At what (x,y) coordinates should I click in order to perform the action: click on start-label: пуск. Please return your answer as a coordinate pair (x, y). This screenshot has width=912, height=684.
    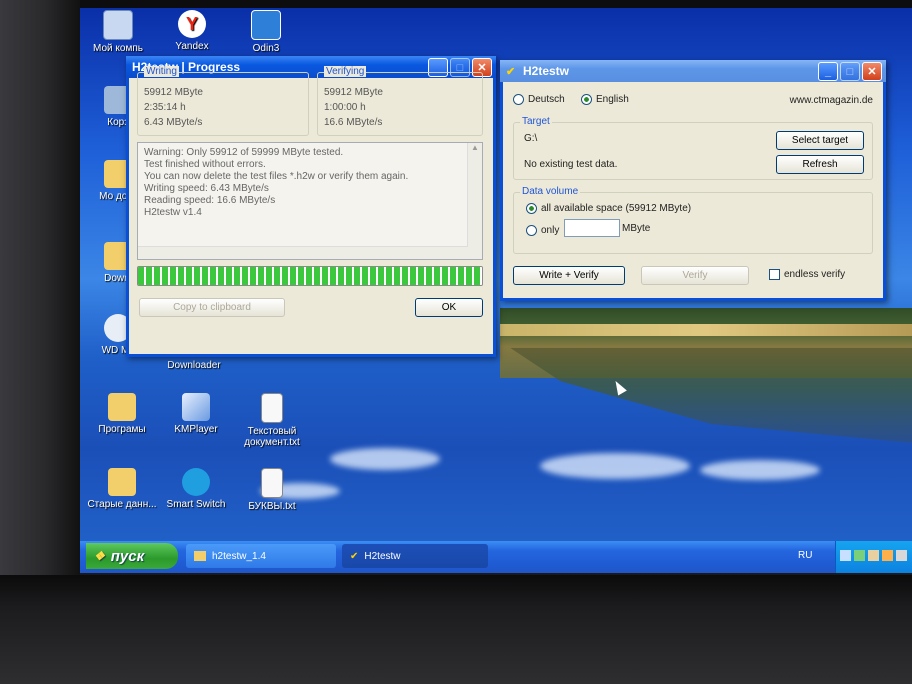
    Looking at the image, I should click on (127, 556).